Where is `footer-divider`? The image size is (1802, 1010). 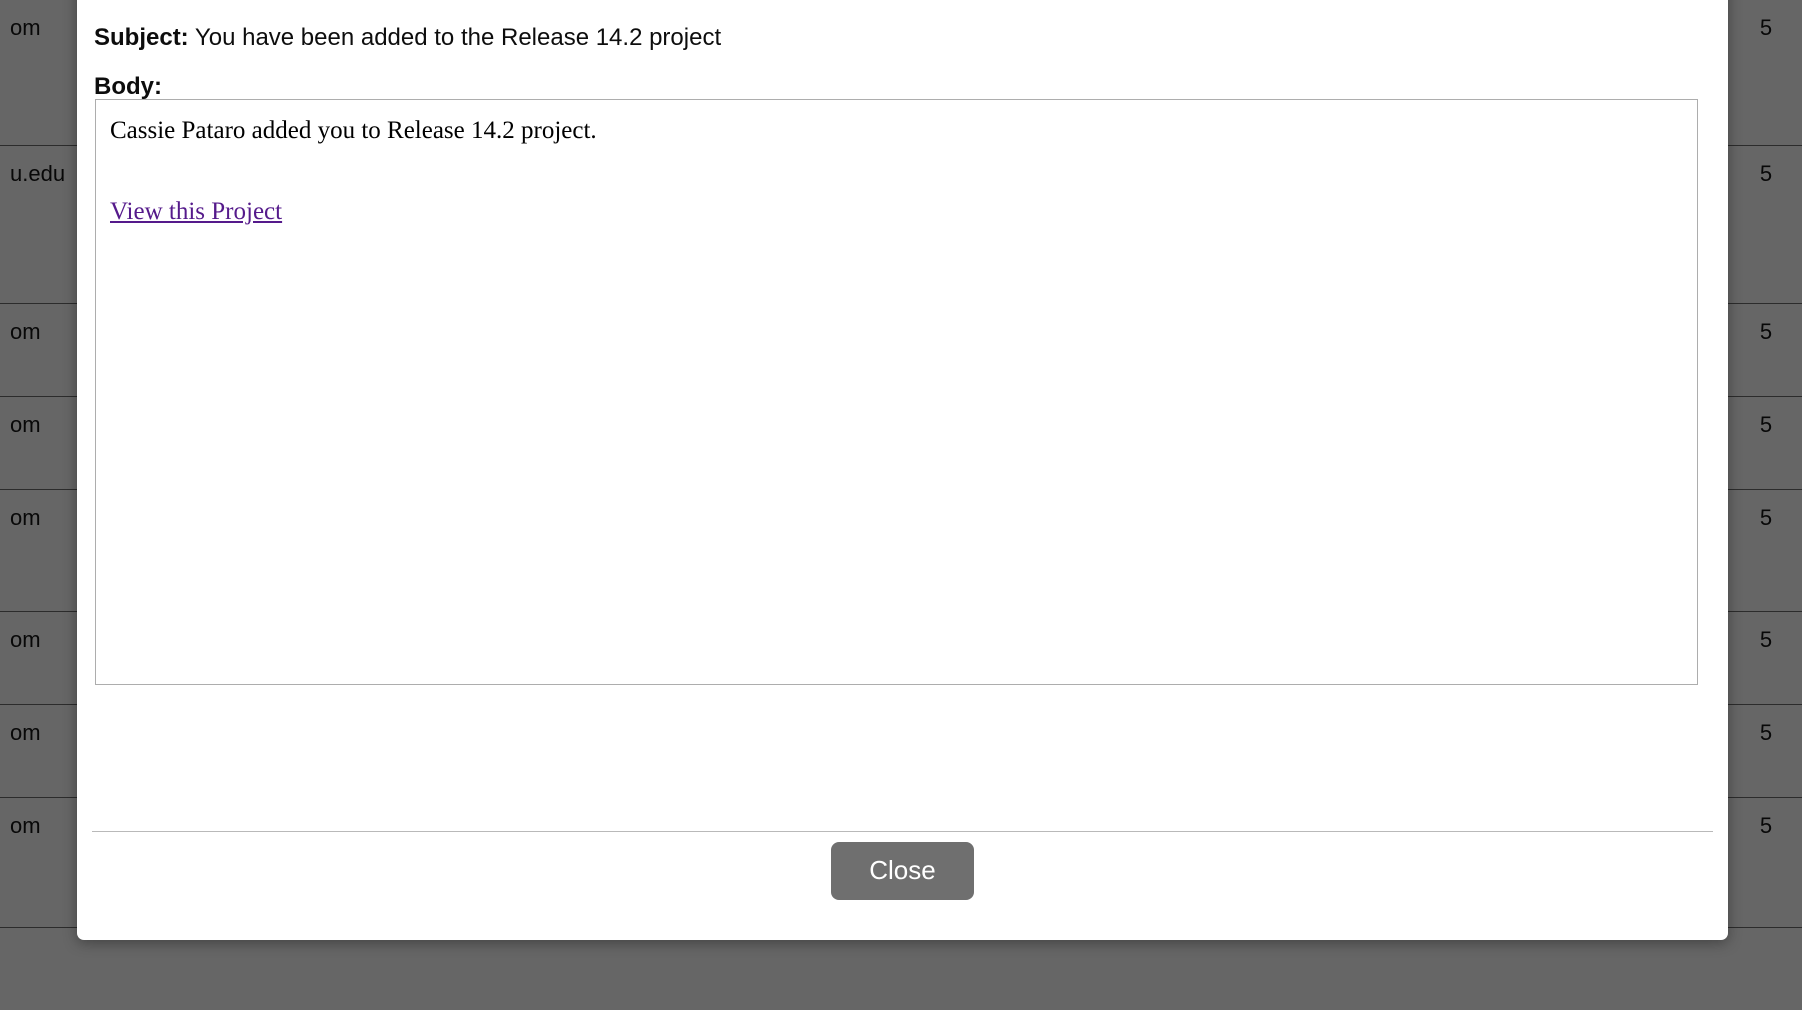 footer-divider is located at coordinates (902, 831).